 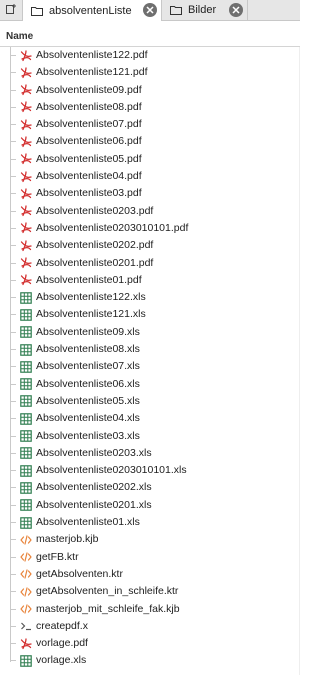 What do you see at coordinates (150, 367) in the screenshot?
I see `file-row: Absolventenliste07.xls` at bounding box center [150, 367].